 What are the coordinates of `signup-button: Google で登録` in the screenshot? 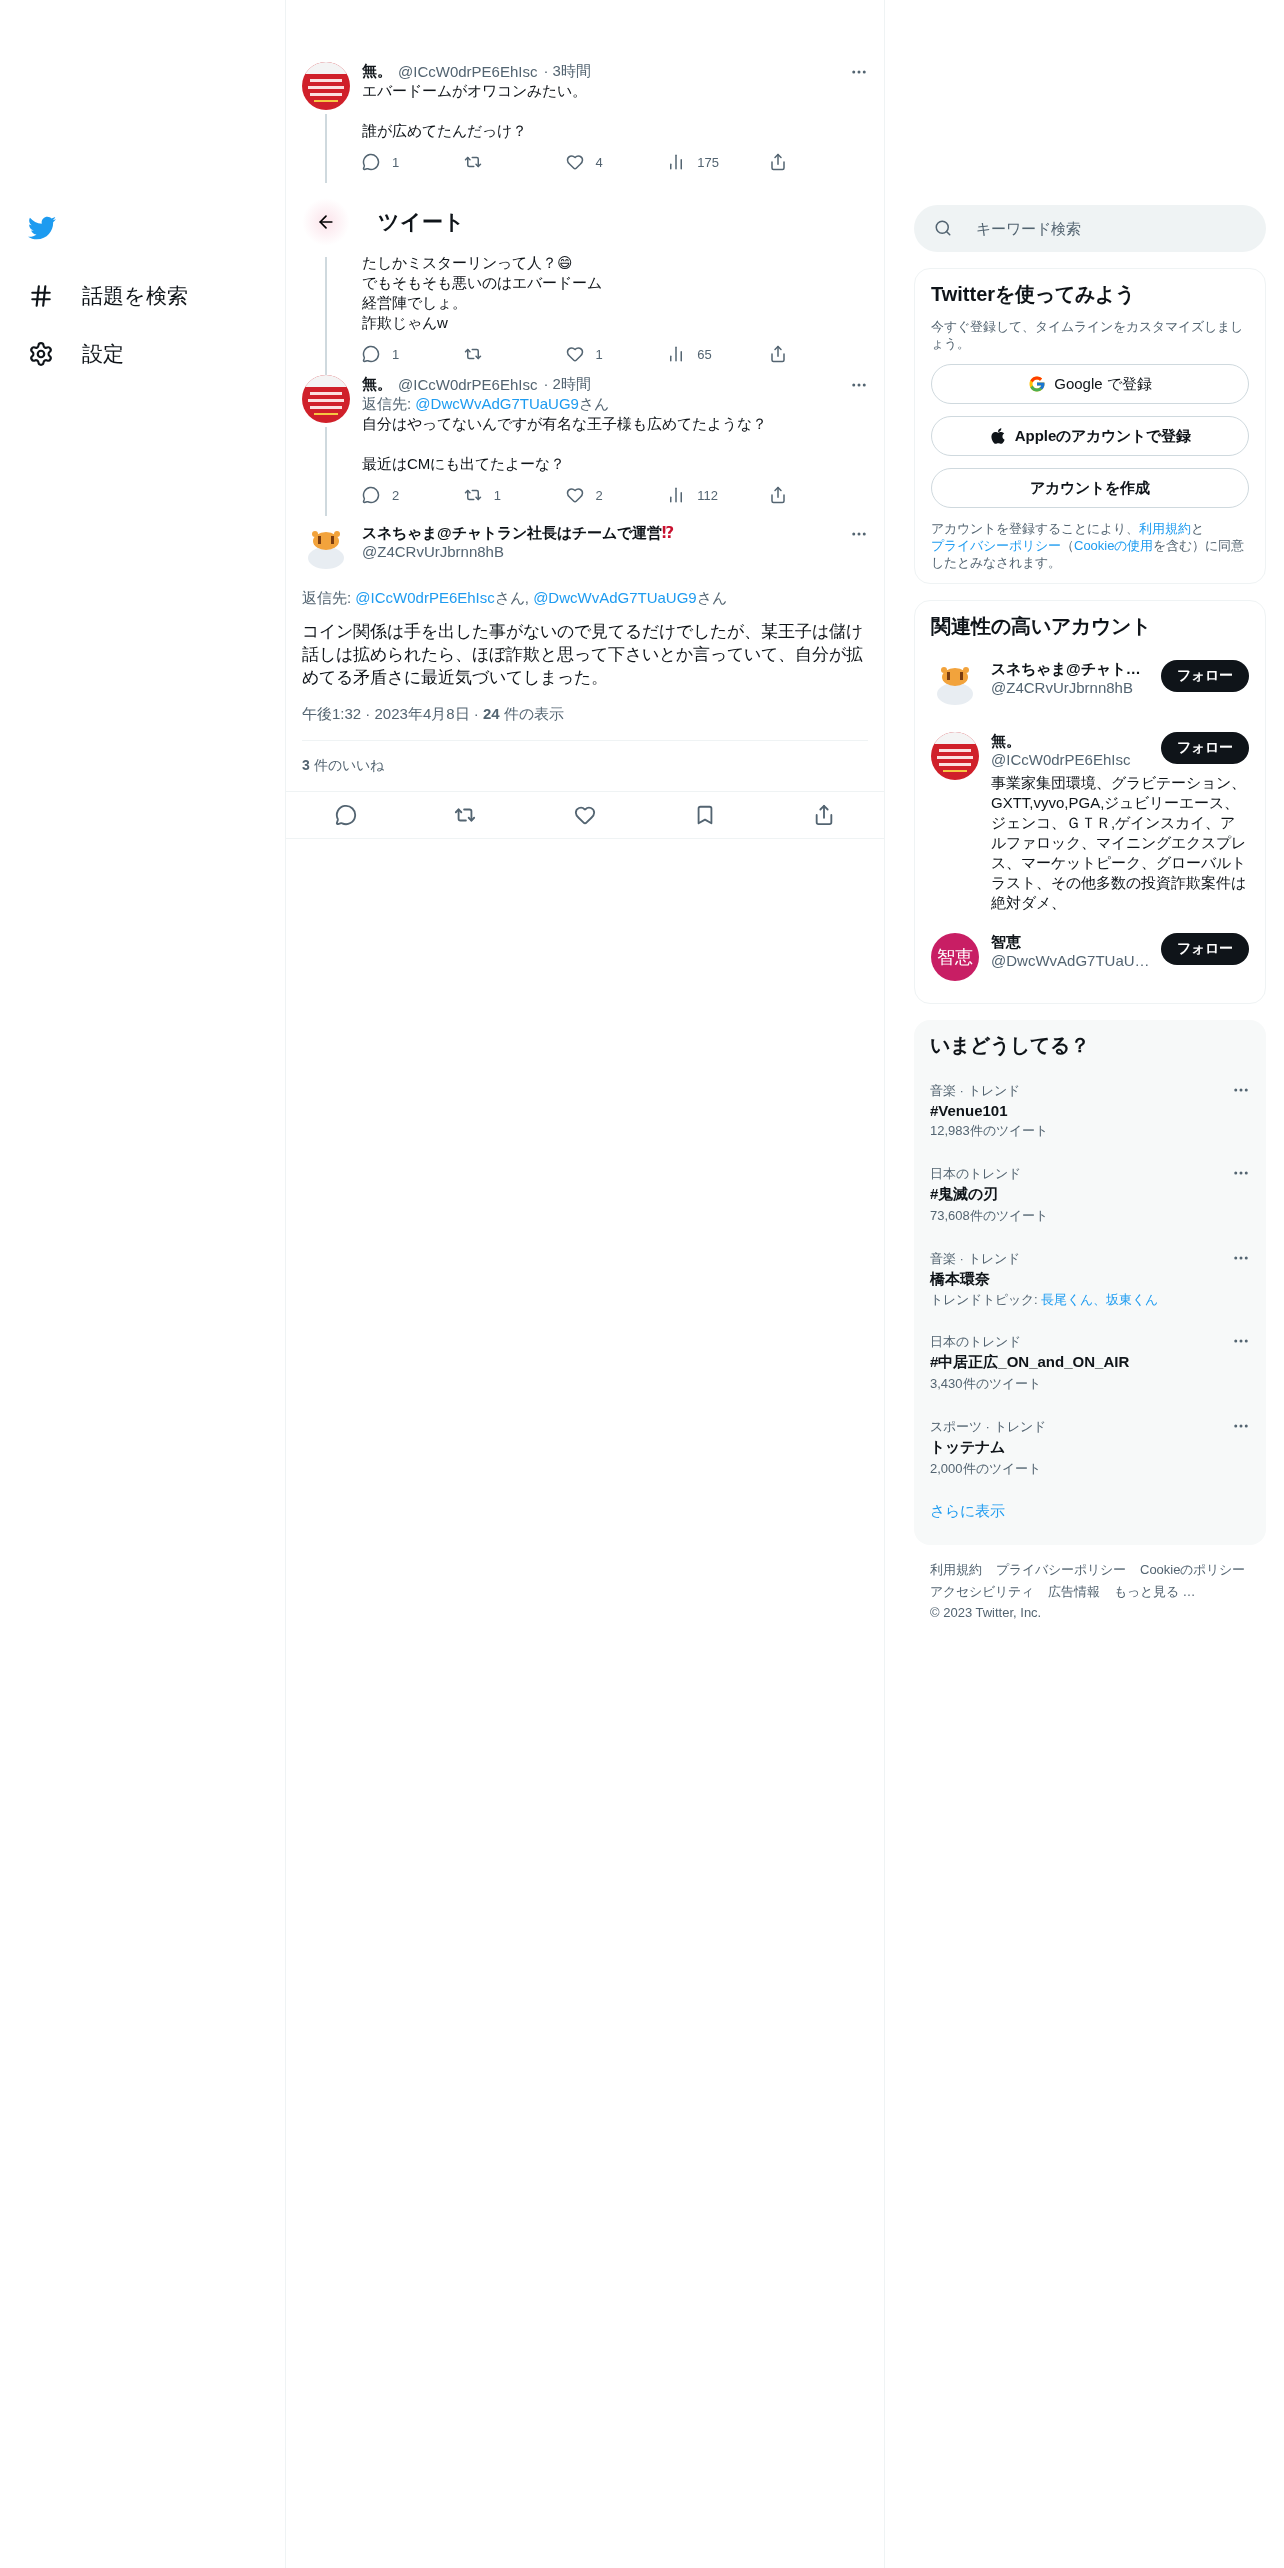 It's located at (1090, 384).